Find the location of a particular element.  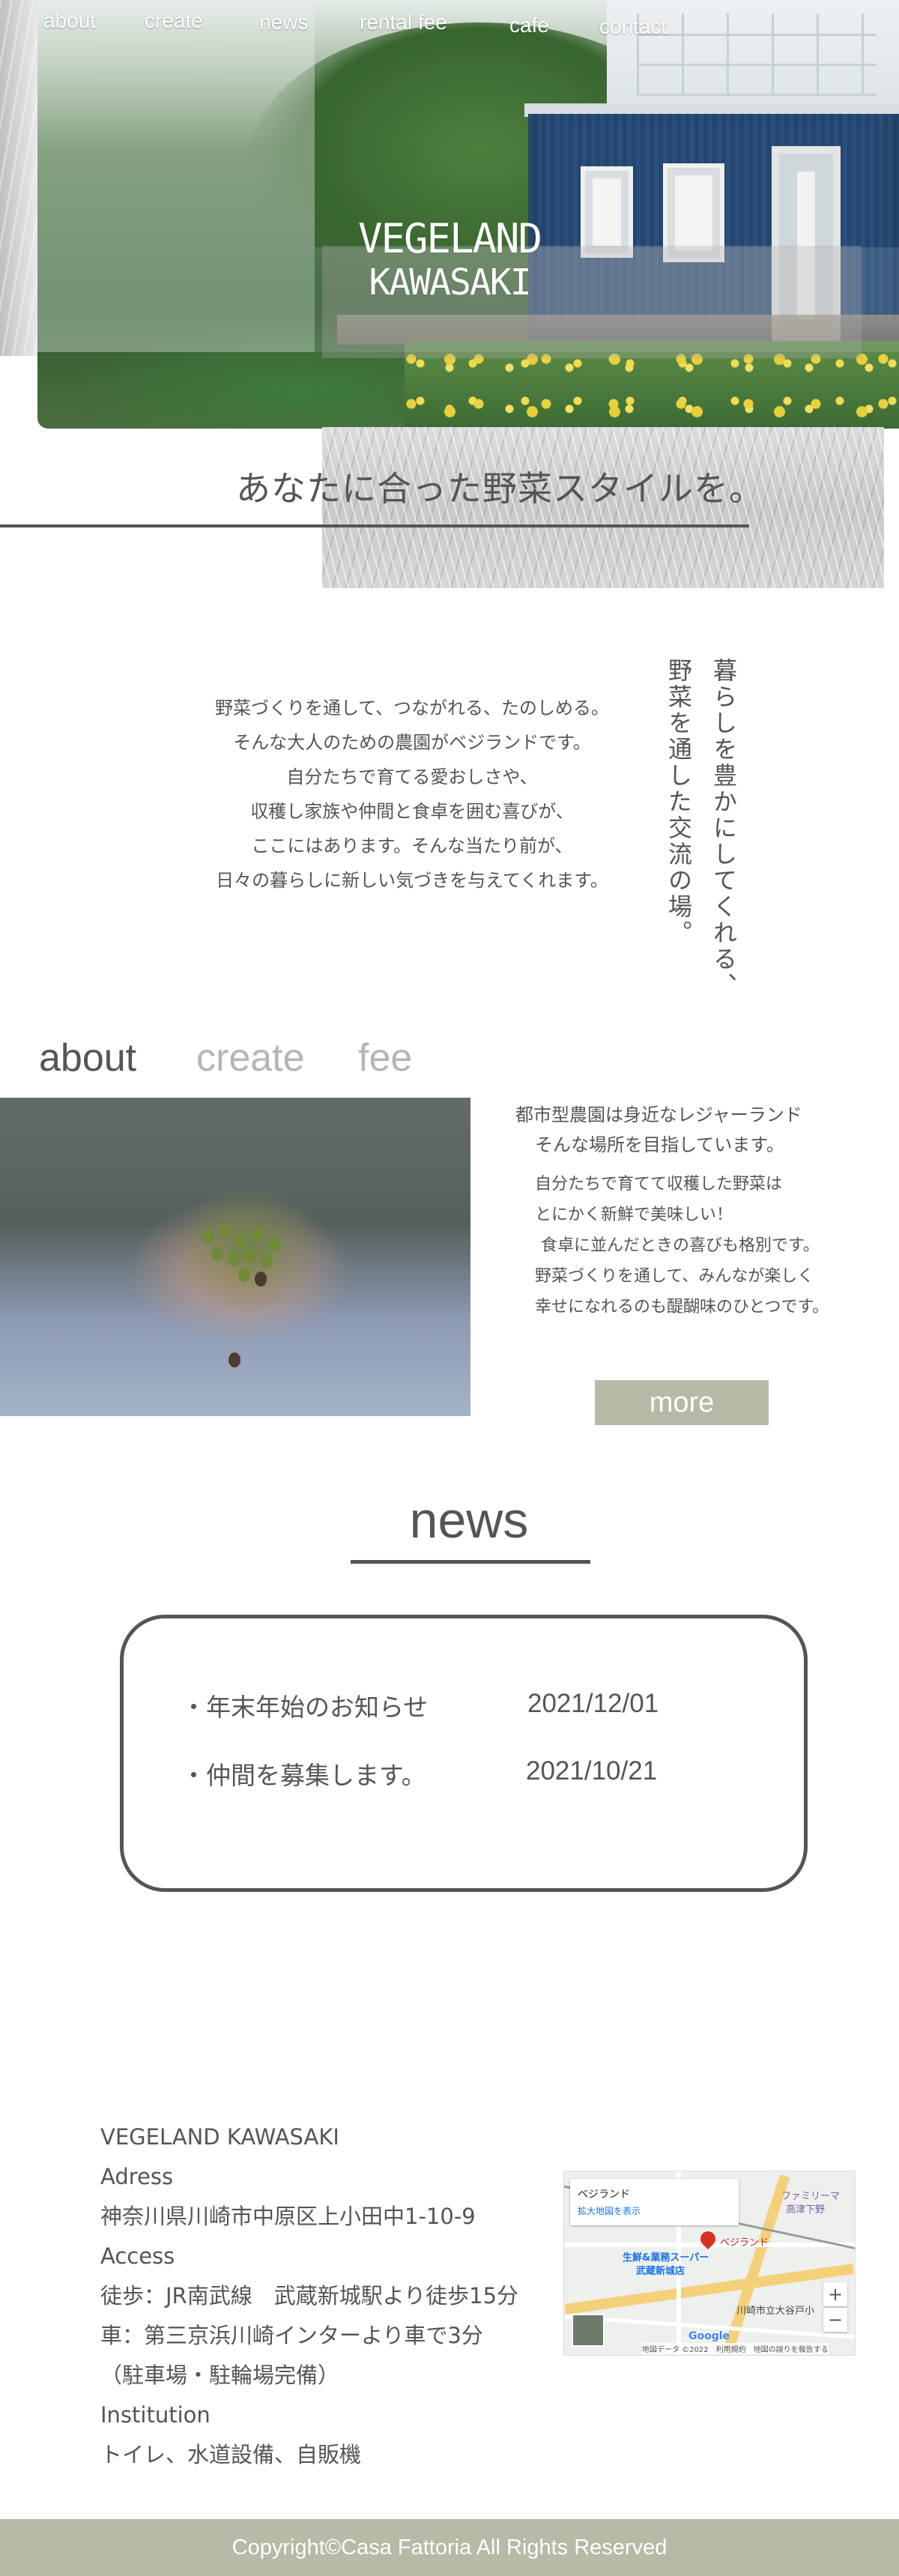

info-line: Institution is located at coordinates (155, 2415).